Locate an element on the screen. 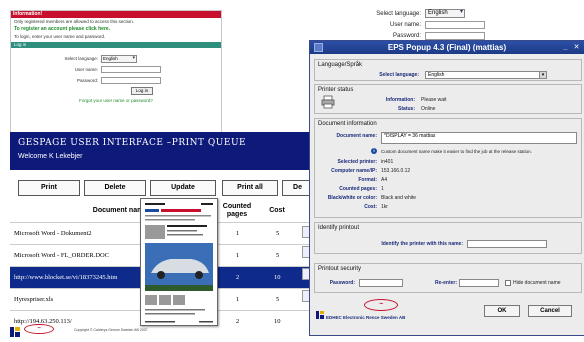  username-row: User name: is located at coordinates (116, 69).